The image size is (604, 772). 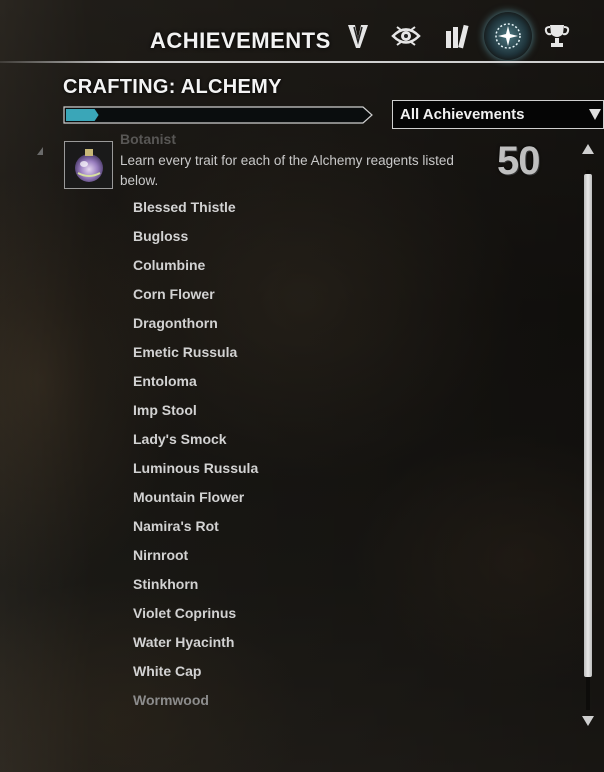 I want to click on alchemy-potion-icon, so click(x=88, y=165).